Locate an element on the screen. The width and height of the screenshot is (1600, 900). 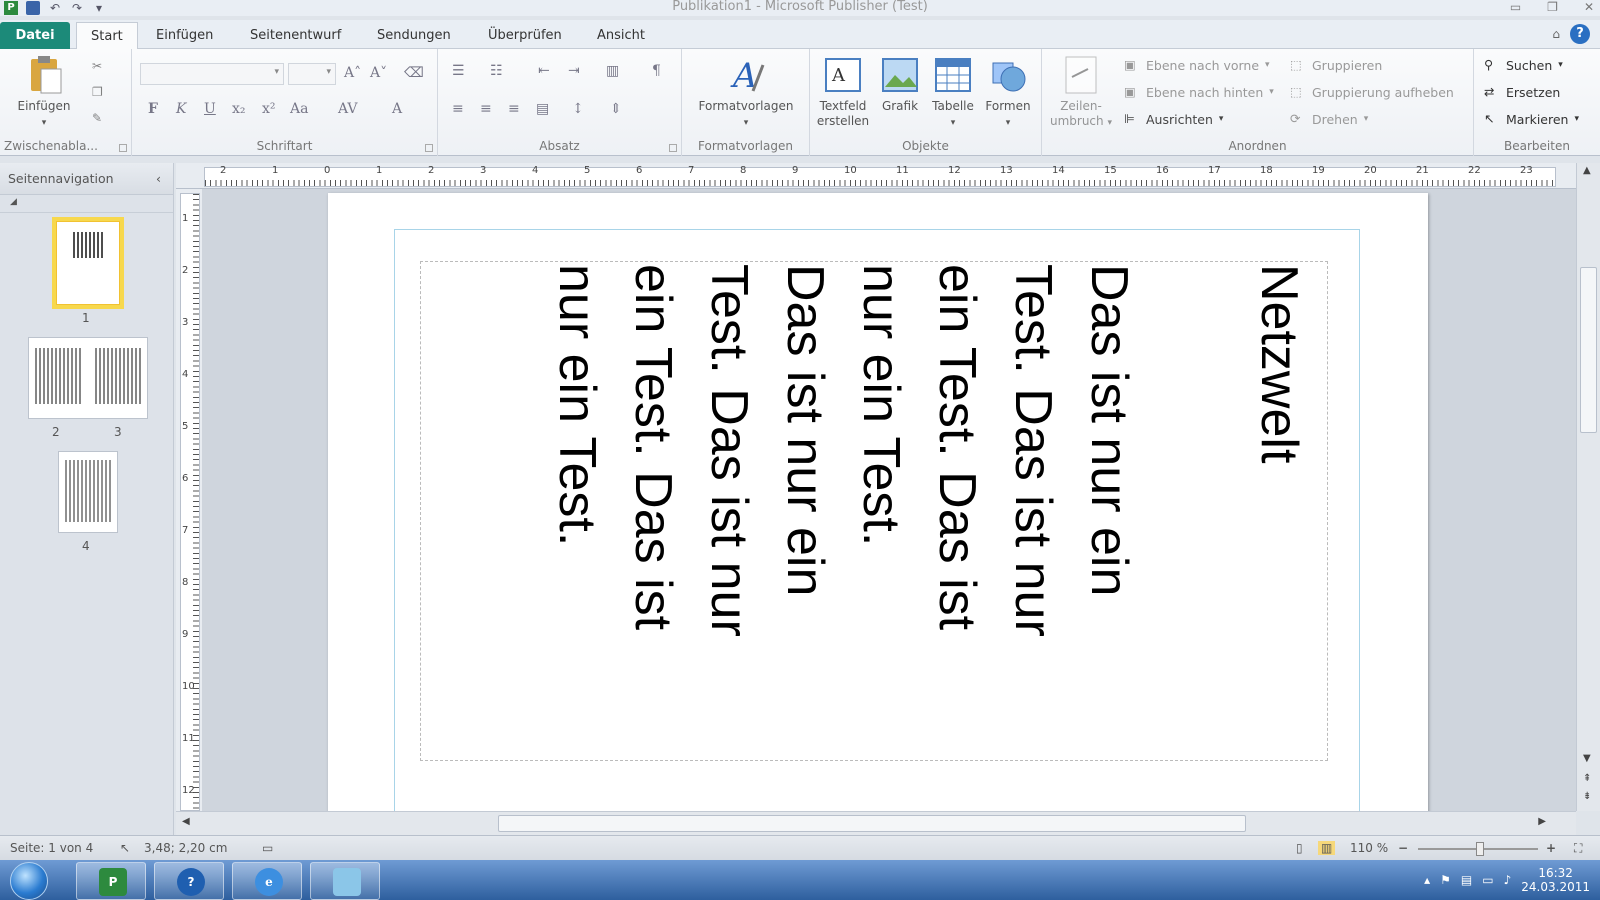
vertical-scroll-thumb is located at coordinates (1588, 350).